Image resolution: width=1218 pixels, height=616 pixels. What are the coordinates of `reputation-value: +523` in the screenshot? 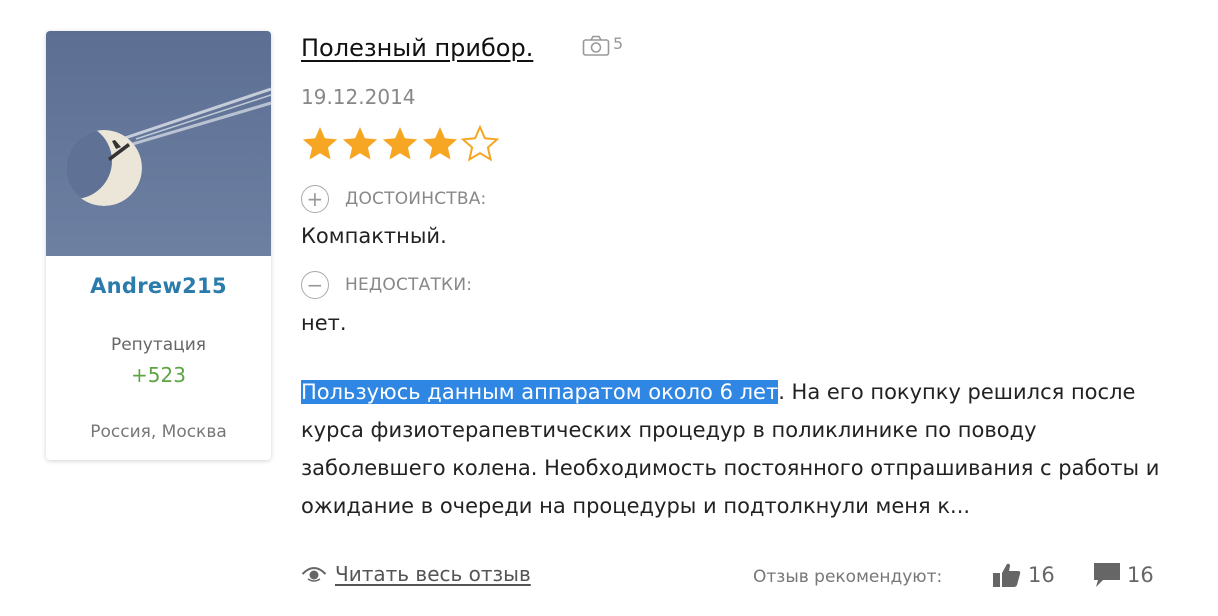 It's located at (158, 375).